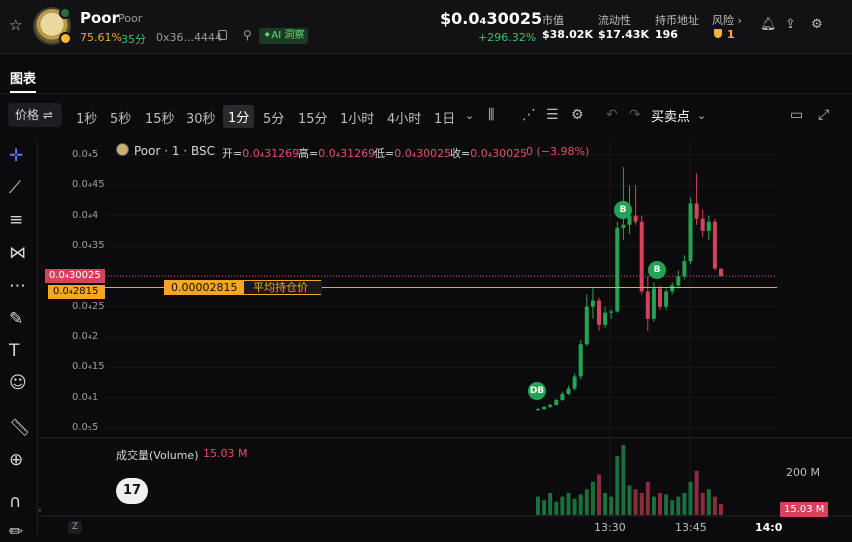 Image resolution: width=852 pixels, height=542 pixels. I want to click on avg-position-text: 平均持仓价, so click(282, 287).